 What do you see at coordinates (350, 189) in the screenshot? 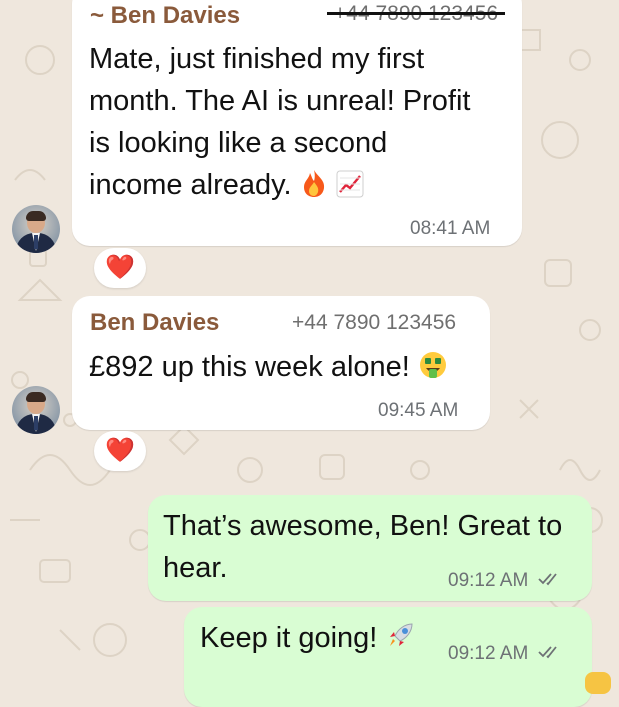
I see `chart-increasing-emoji-icon` at bounding box center [350, 189].